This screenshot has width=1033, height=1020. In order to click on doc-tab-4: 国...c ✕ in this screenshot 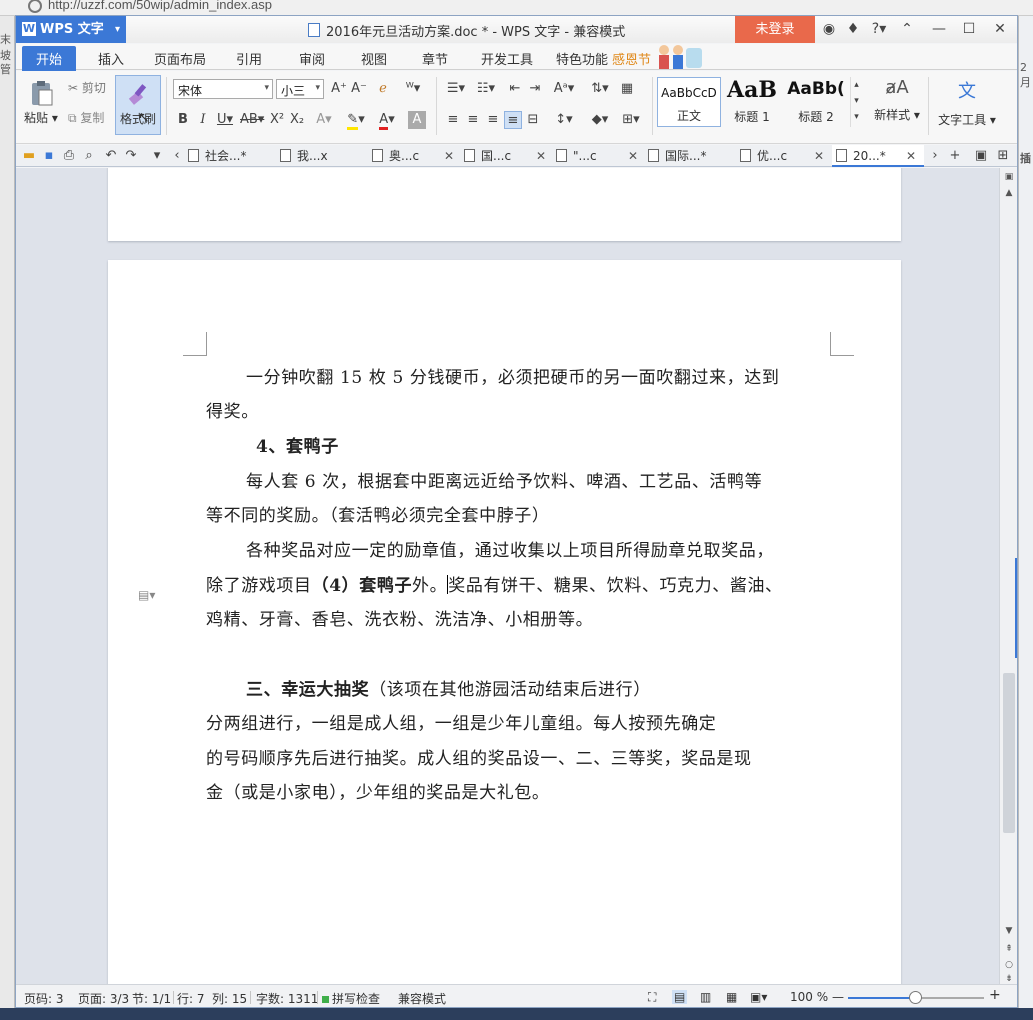, I will do `click(510, 156)`.